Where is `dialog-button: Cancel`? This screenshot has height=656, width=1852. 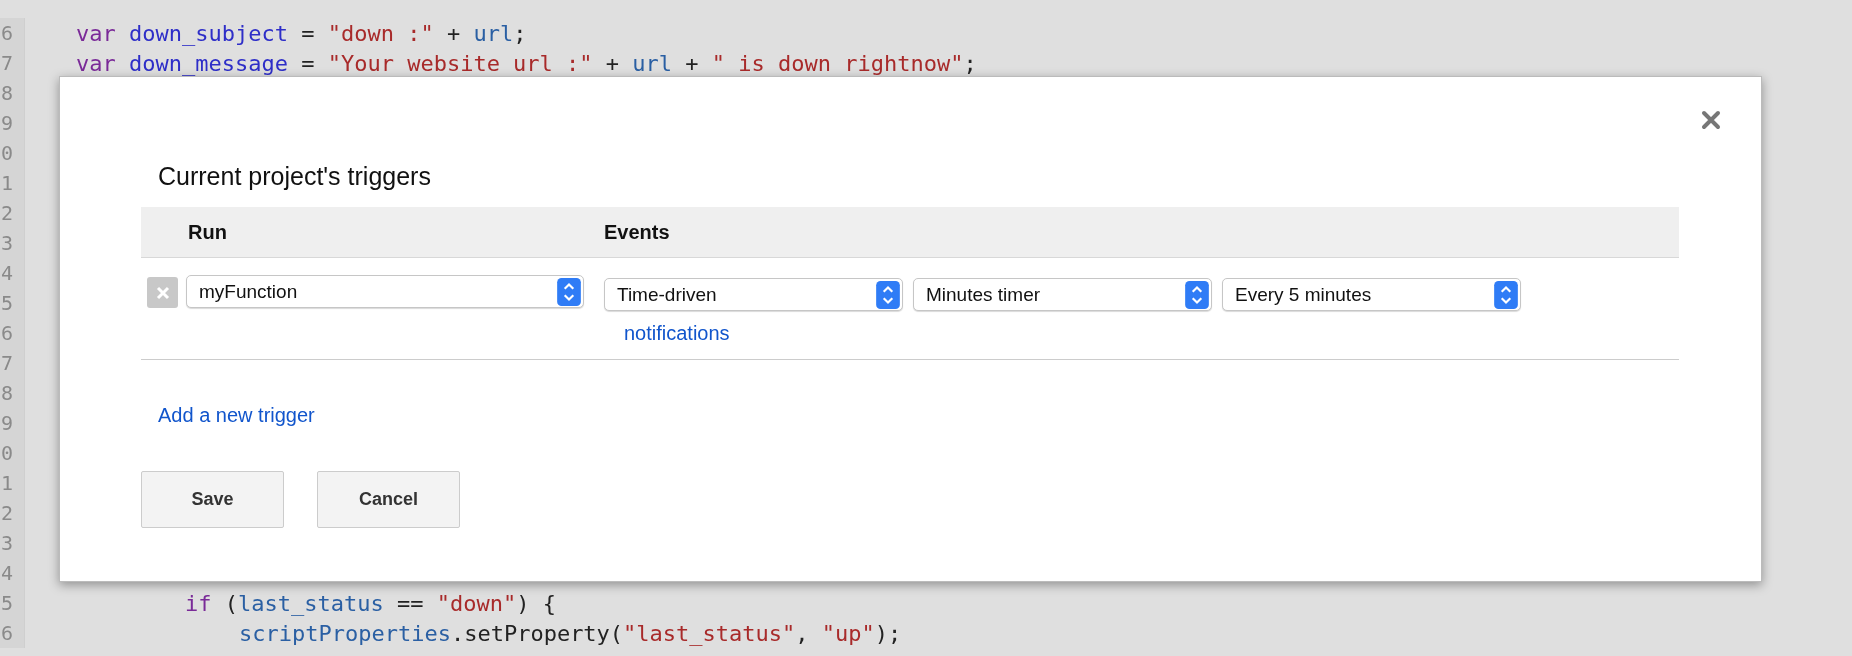 dialog-button: Cancel is located at coordinates (388, 499).